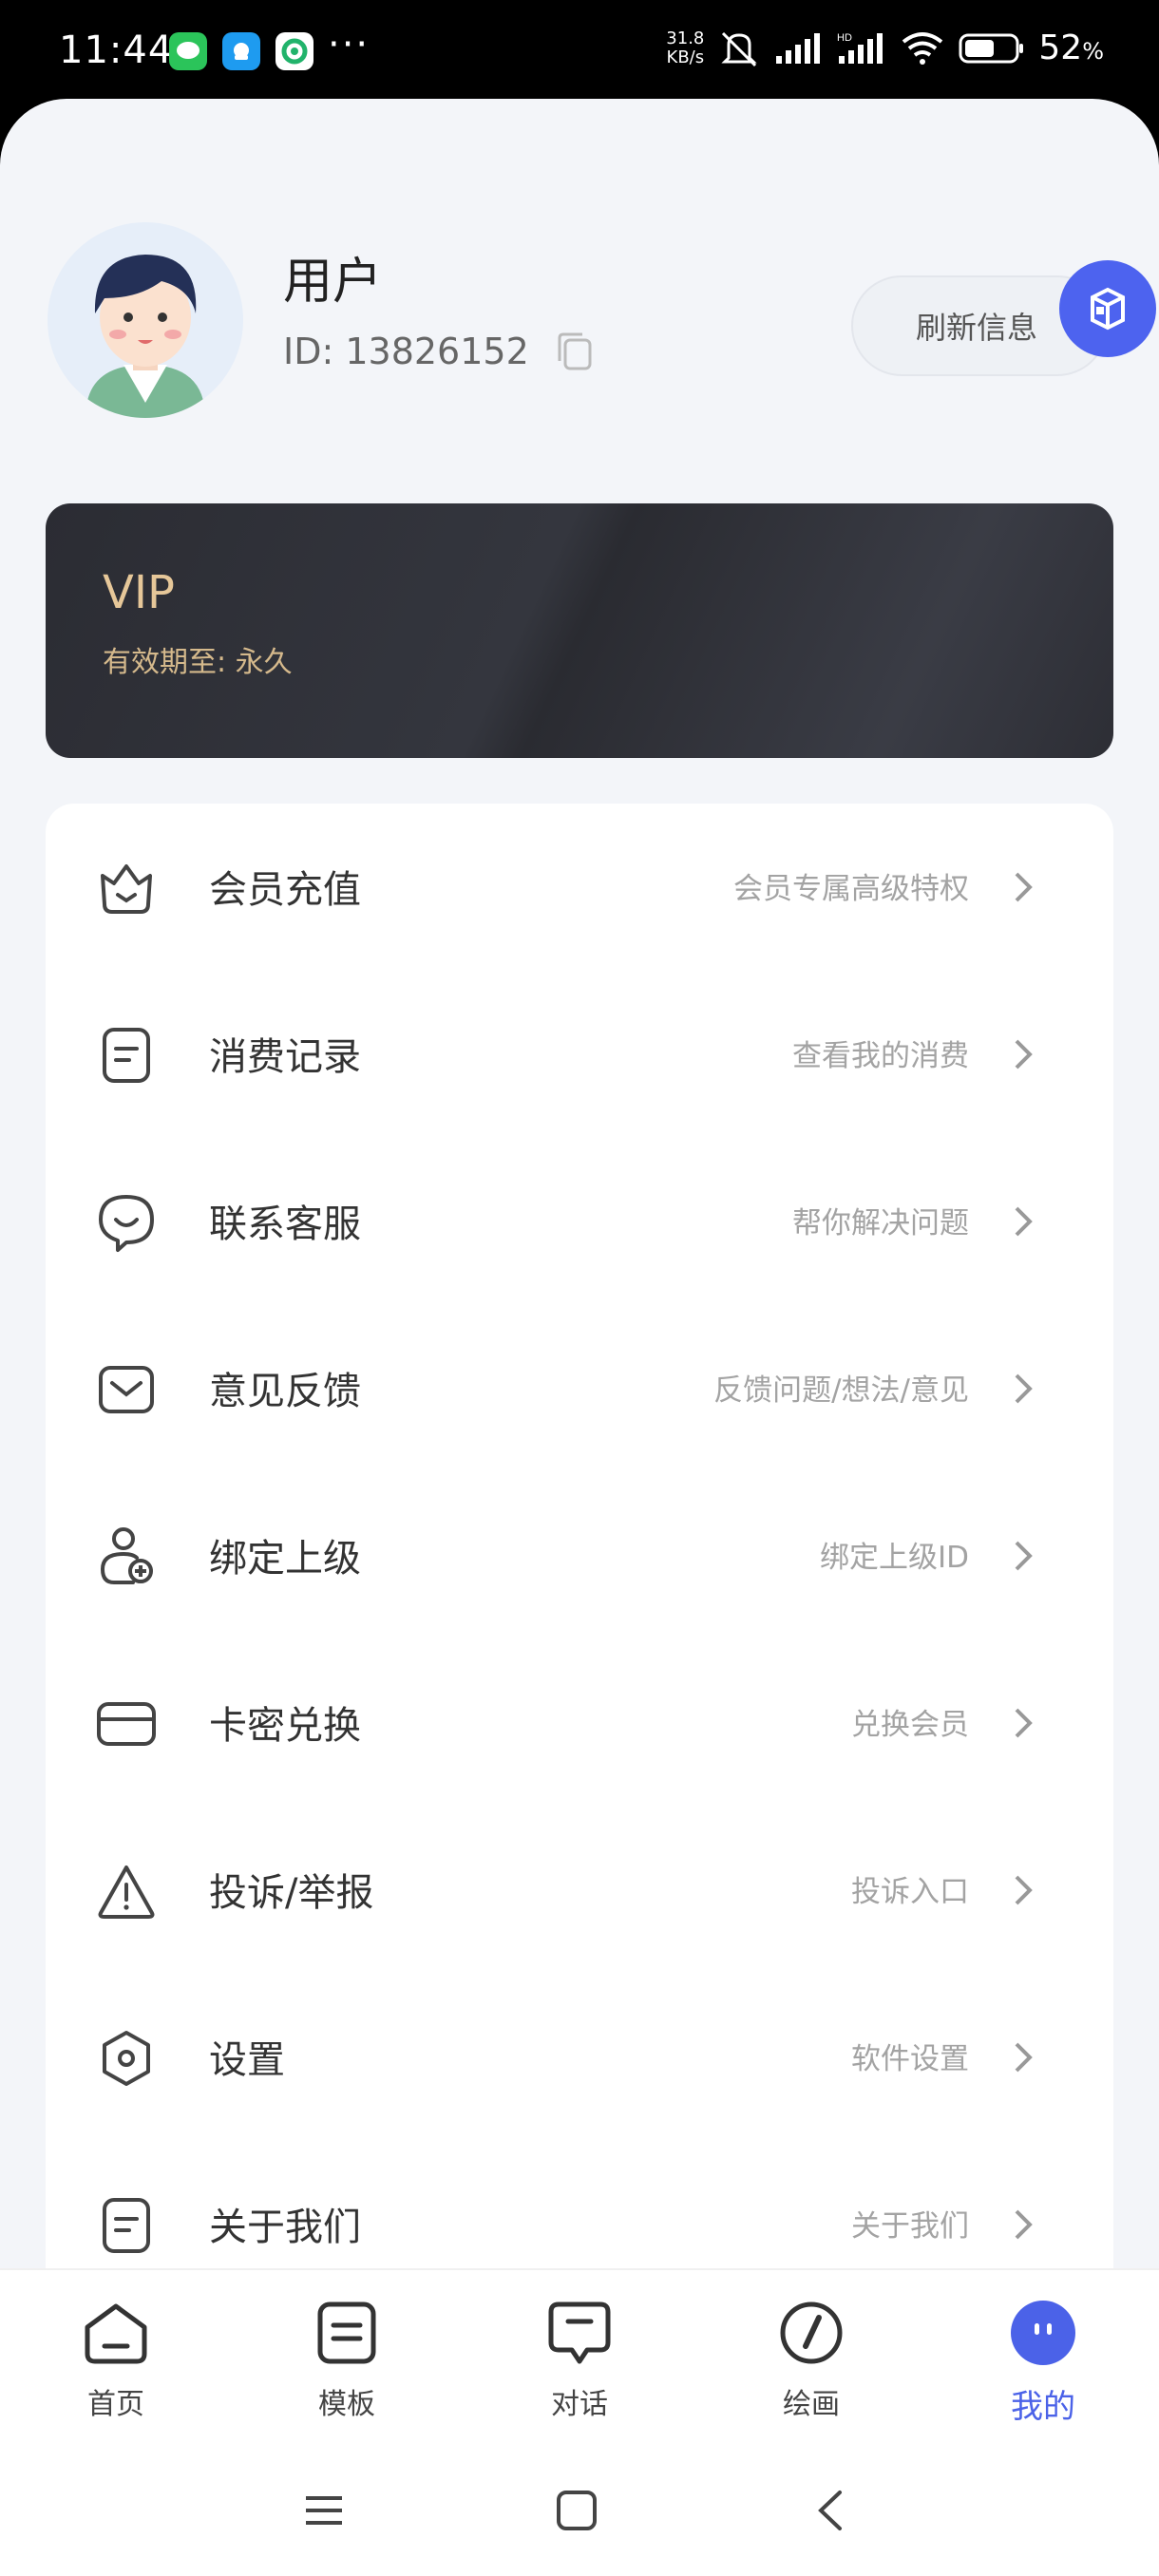  I want to click on battery-icon, so click(991, 48).